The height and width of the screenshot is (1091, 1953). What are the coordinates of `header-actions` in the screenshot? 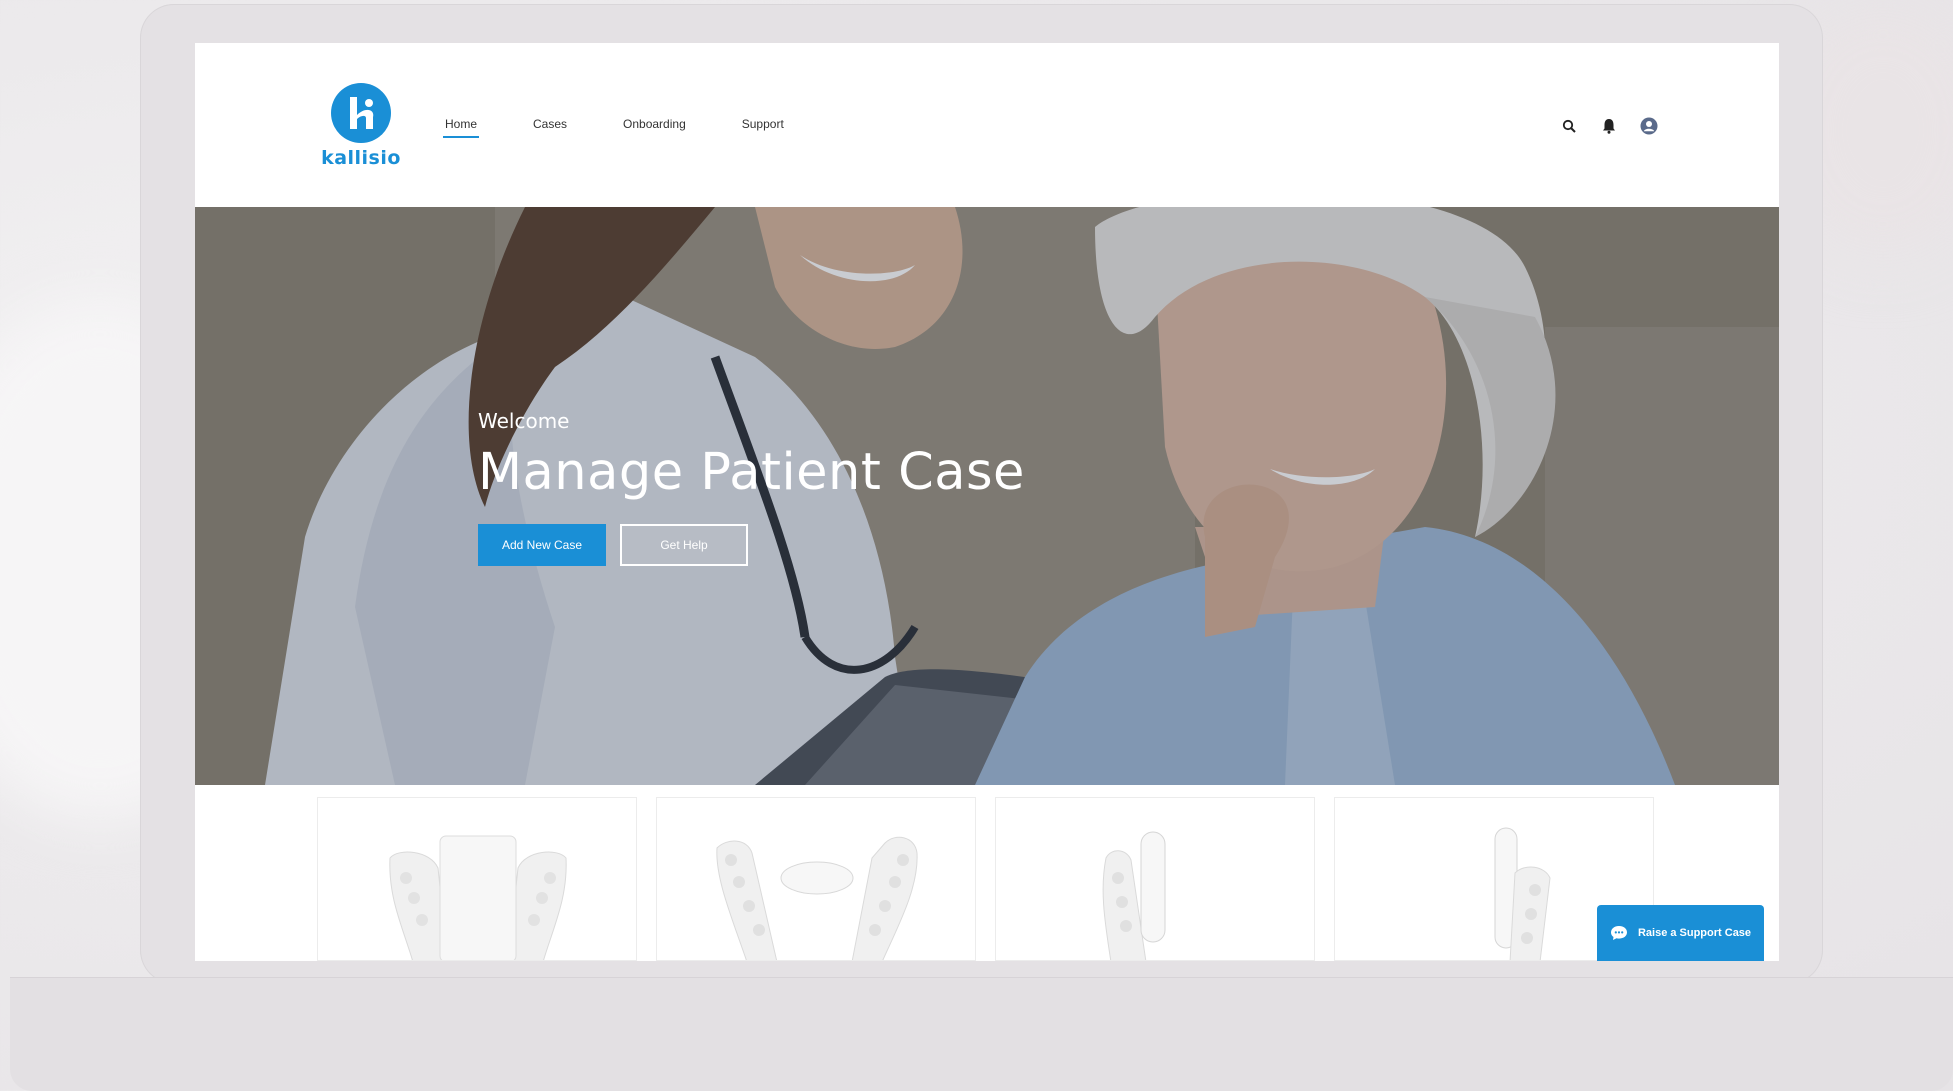 It's located at (1618, 126).